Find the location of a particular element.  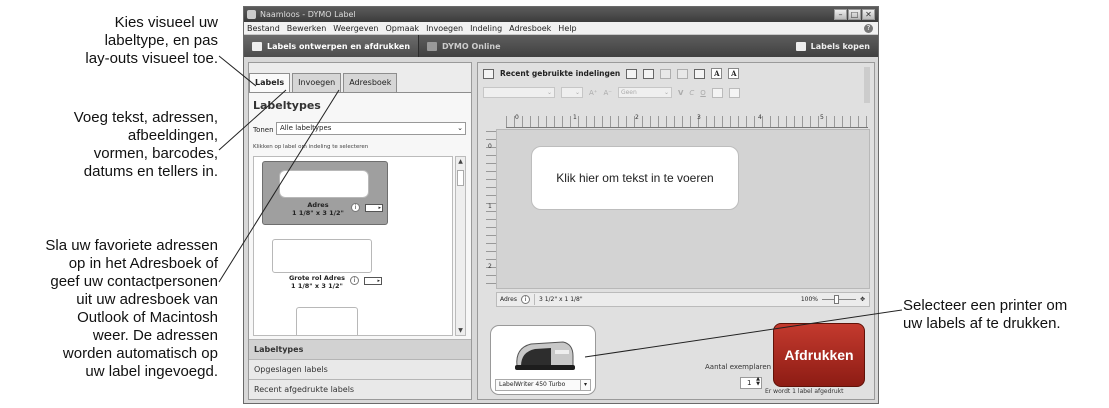

window-title: Naamloos - DYMO Label is located at coordinates (308, 14).